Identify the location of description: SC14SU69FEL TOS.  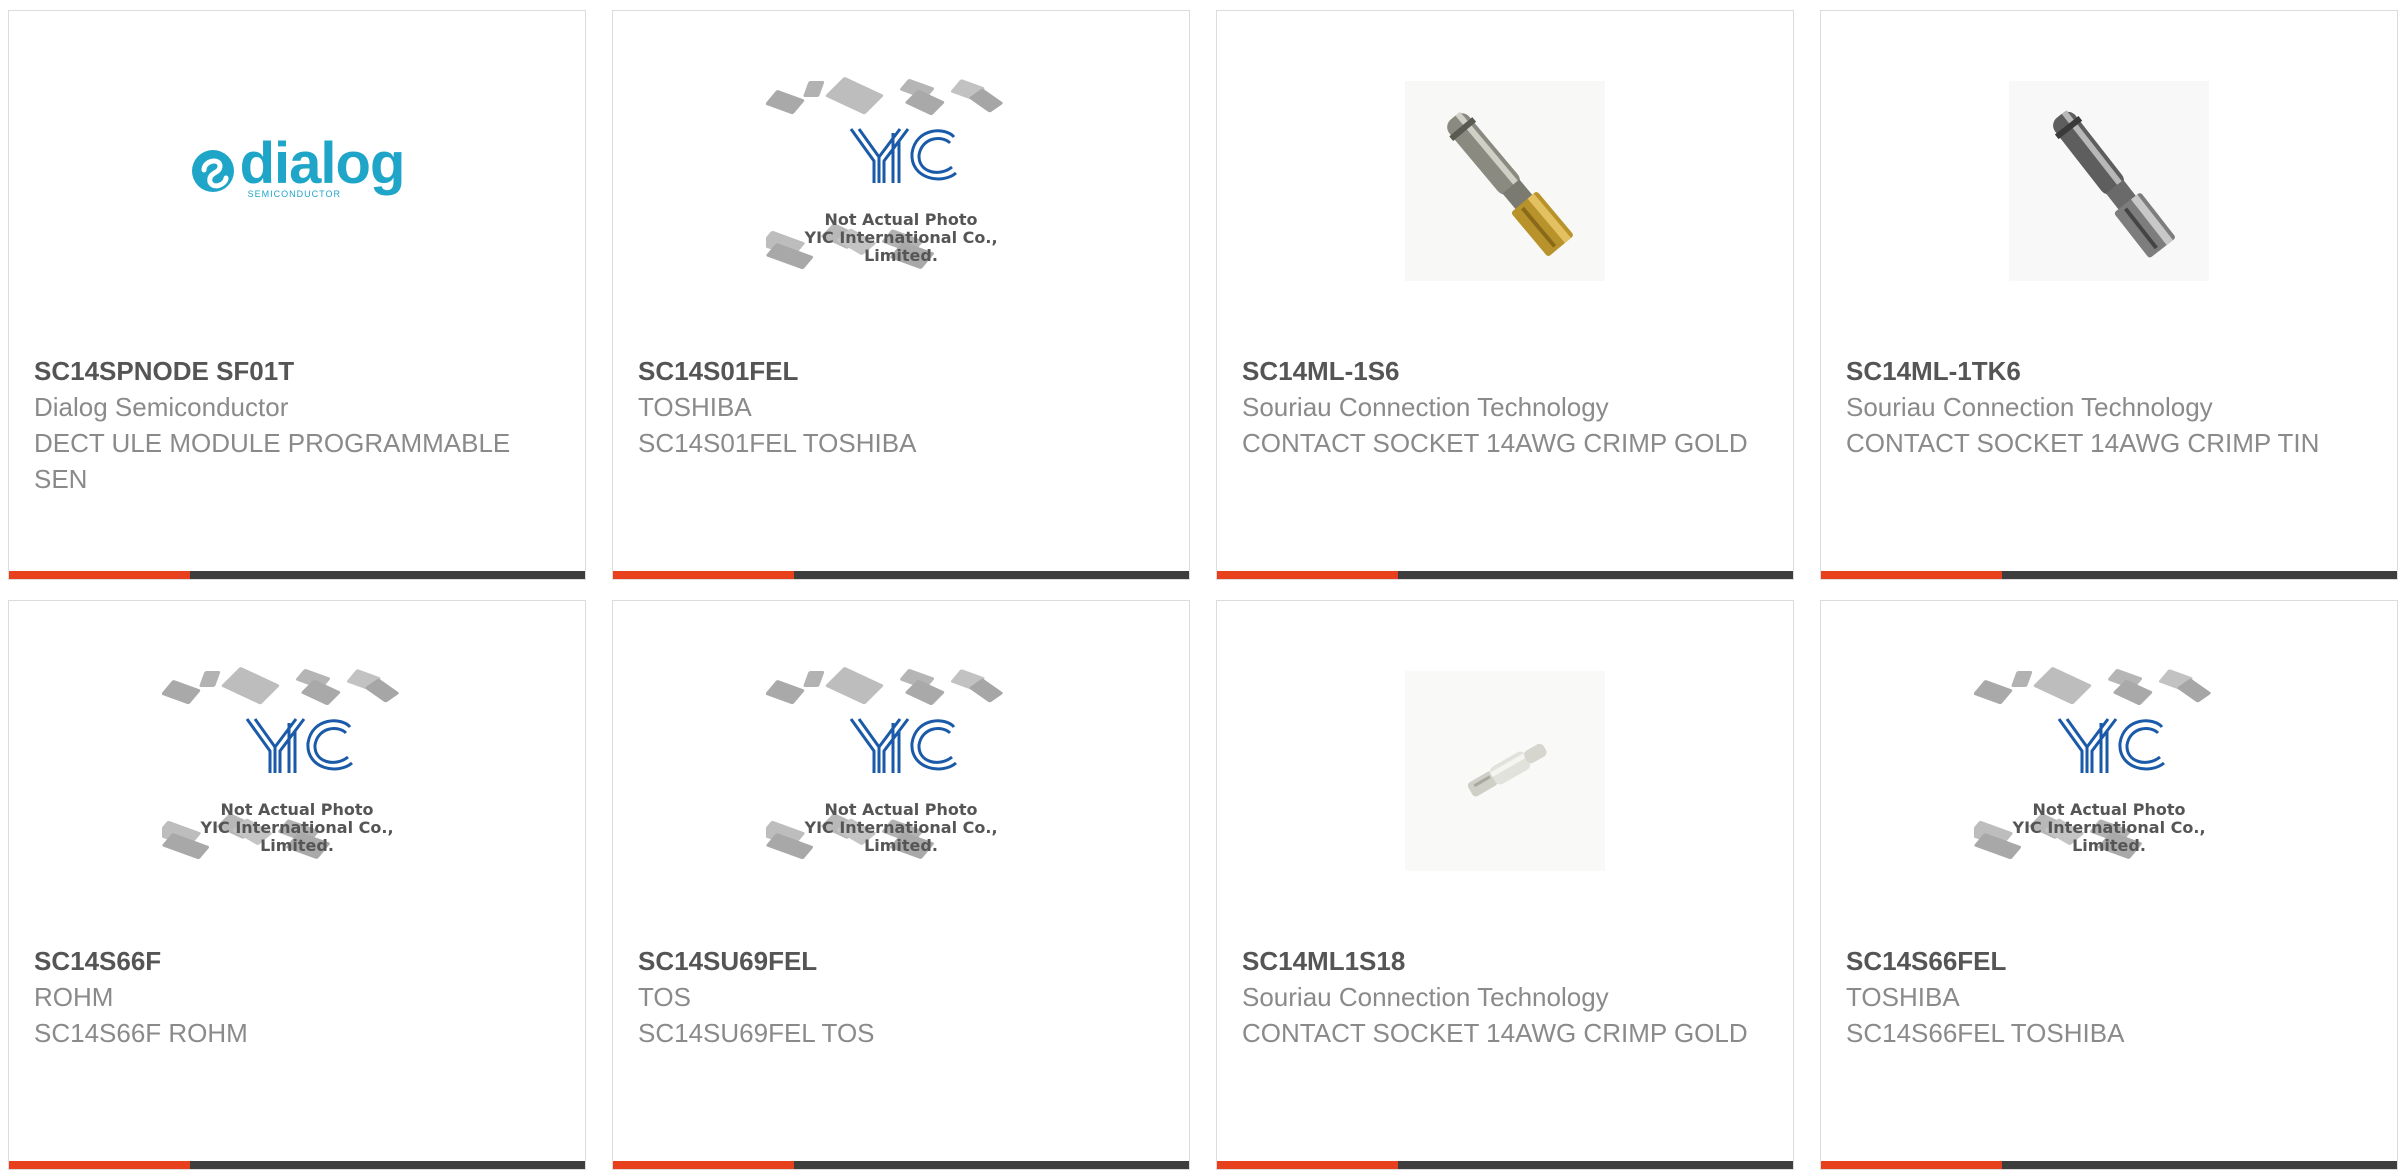
(756, 1033).